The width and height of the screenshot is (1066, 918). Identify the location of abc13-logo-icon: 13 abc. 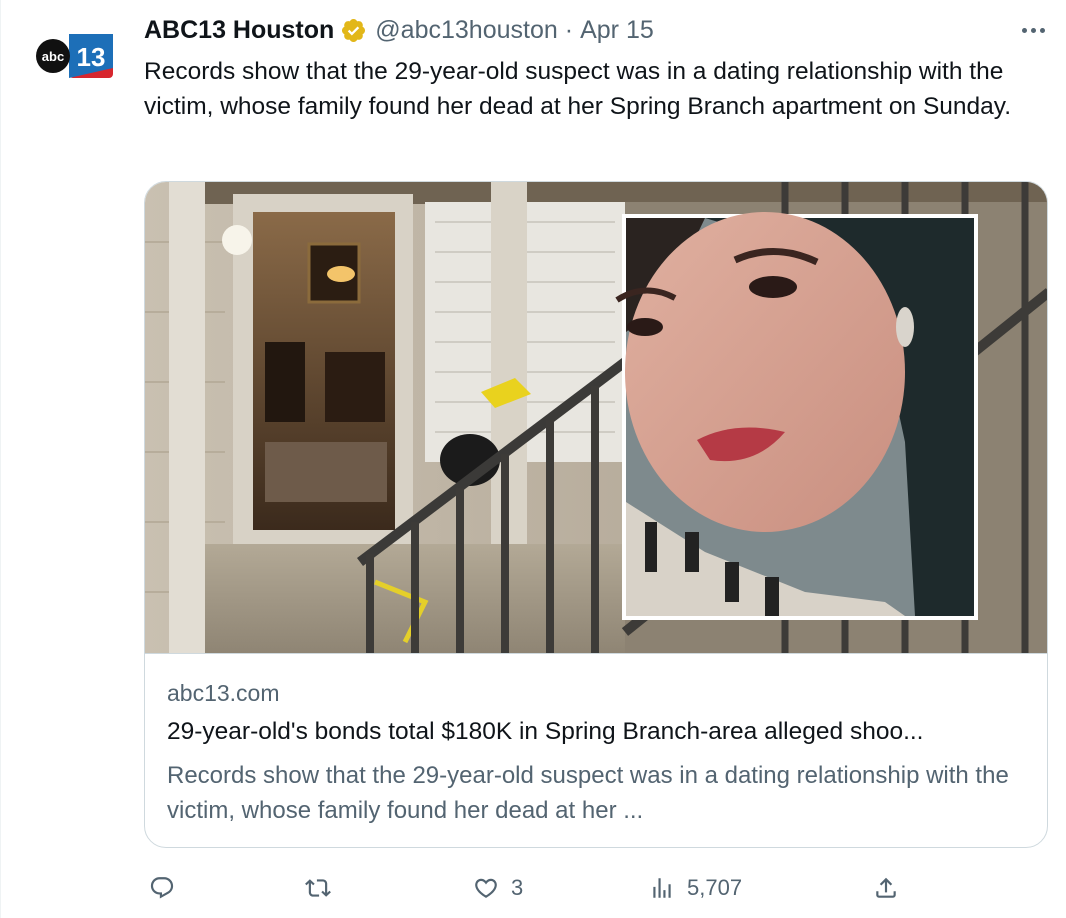
(74, 56).